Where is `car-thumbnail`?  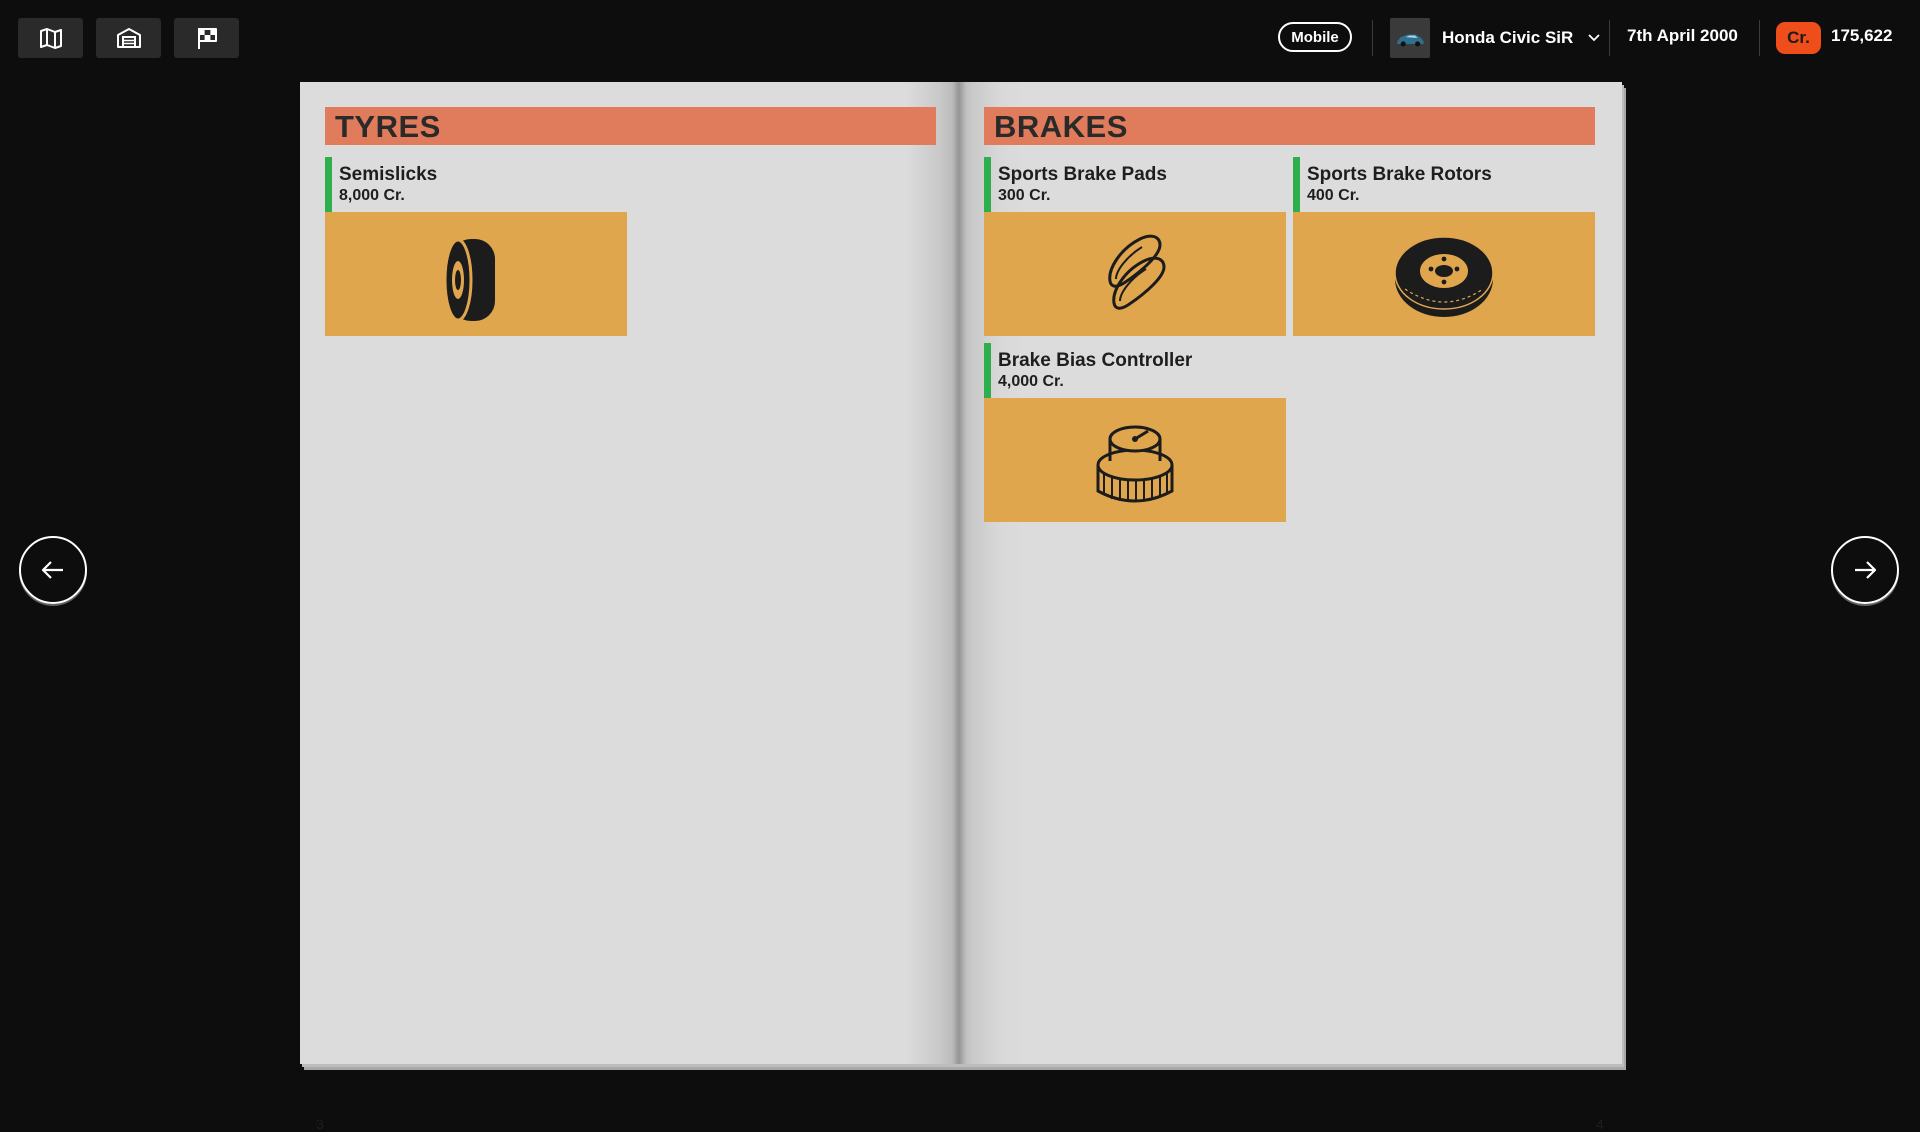
car-thumbnail is located at coordinates (1410, 38).